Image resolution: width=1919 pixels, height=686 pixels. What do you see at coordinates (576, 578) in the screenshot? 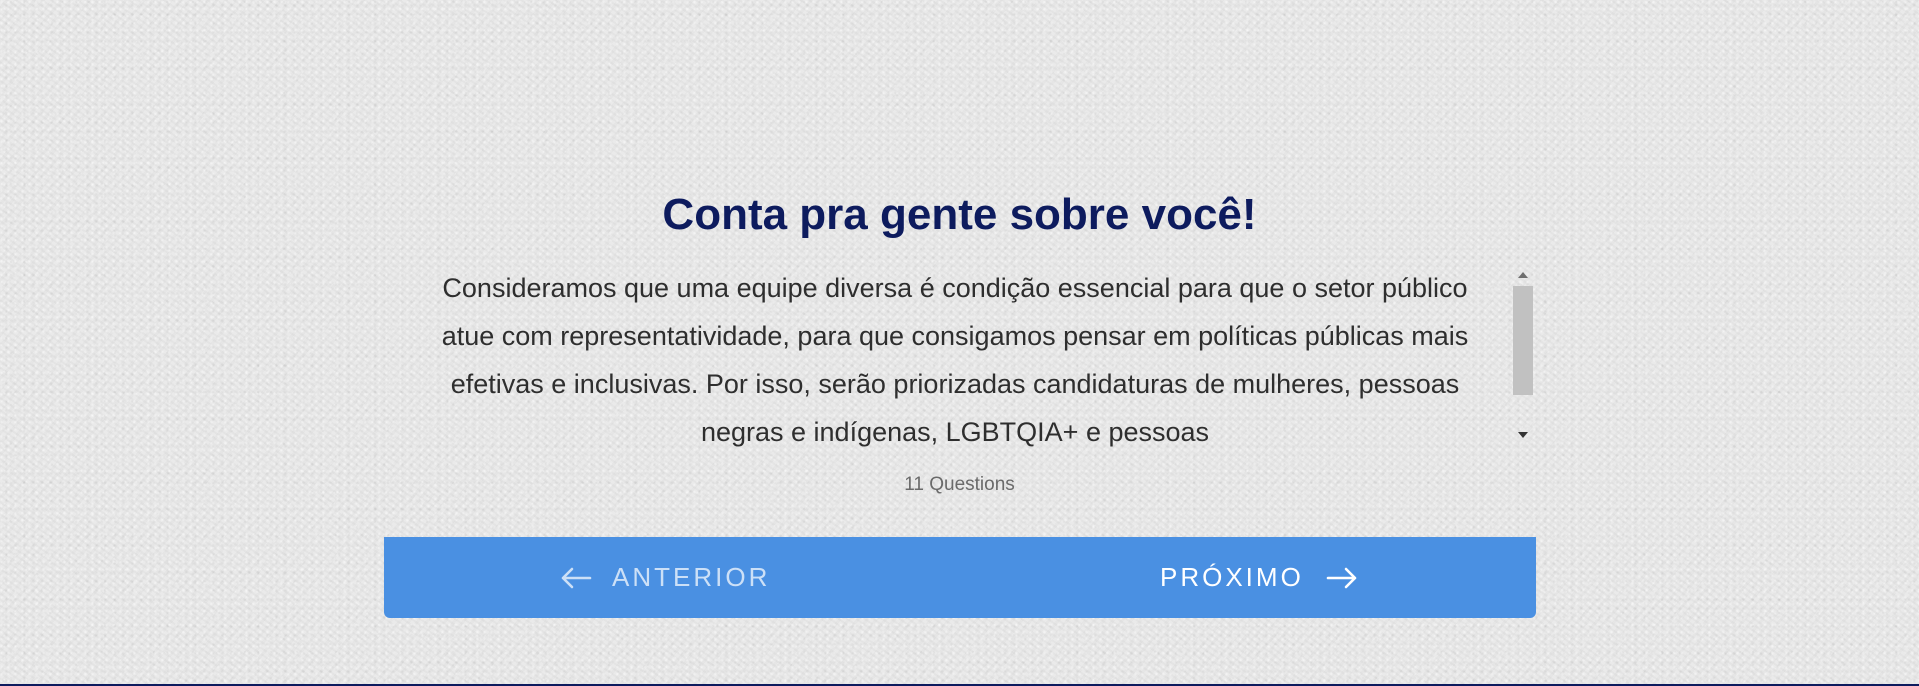
I see `arrow-left-icon` at bounding box center [576, 578].